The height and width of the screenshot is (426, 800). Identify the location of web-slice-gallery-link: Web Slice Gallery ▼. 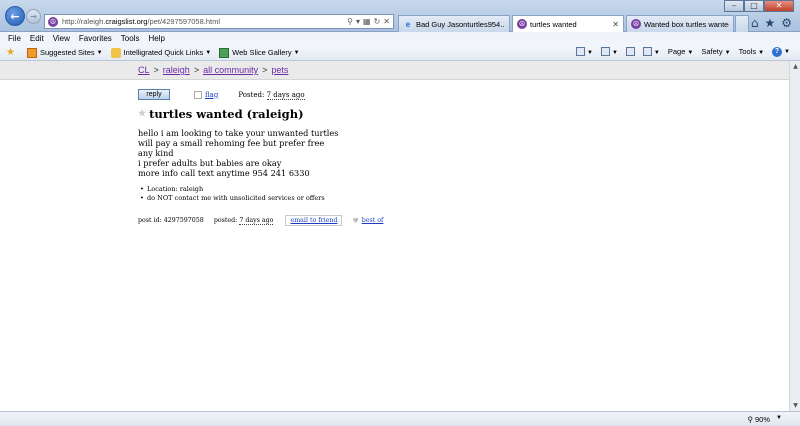
(259, 52).